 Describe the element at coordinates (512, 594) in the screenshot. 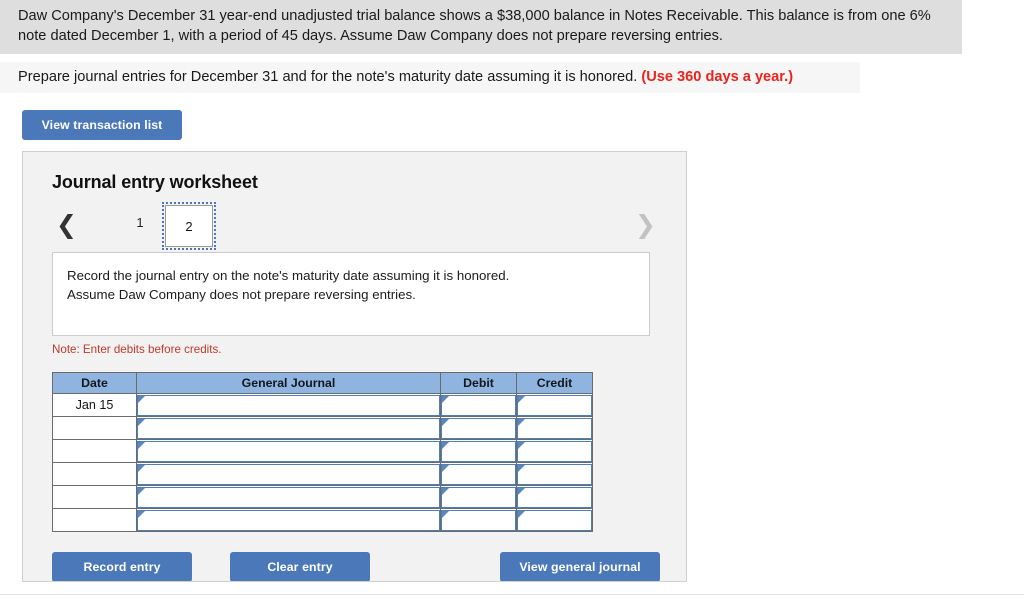

I see `page-bottom-divider` at that location.